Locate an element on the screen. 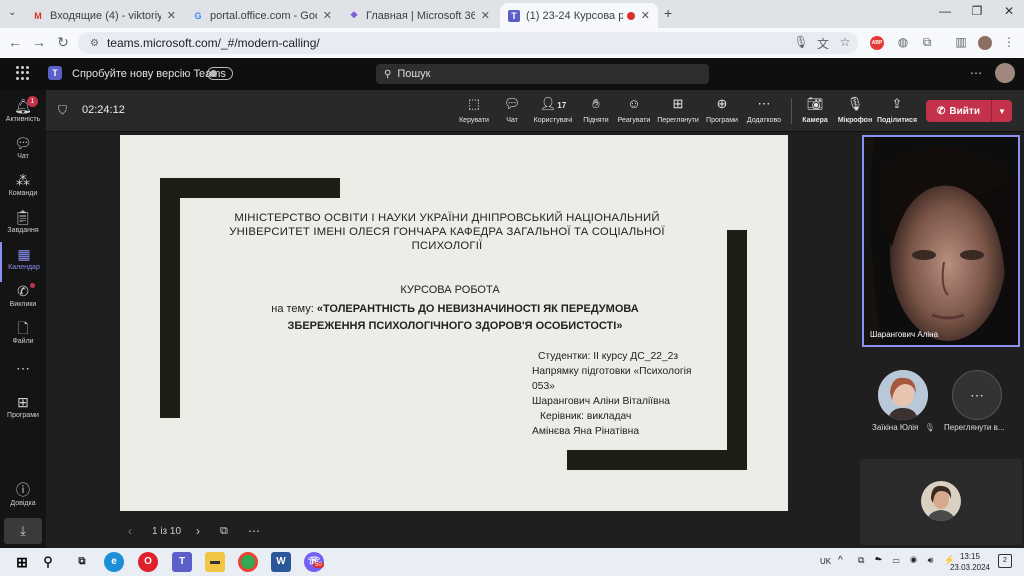  forward-icon: → is located at coordinates (39, 42).